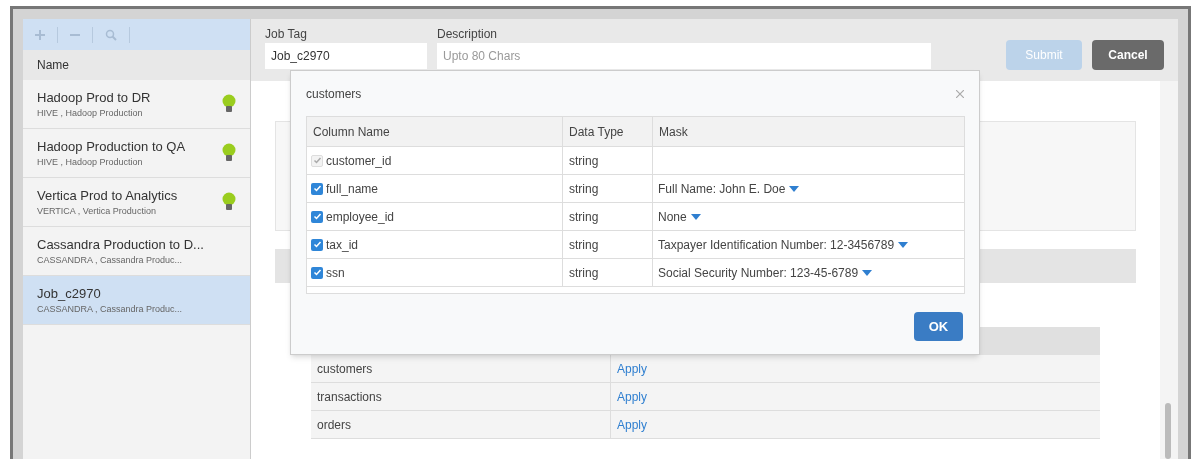 This screenshot has width=1199, height=459. What do you see at coordinates (461, 396) in the screenshot?
I see `table-cell: transactions` at bounding box center [461, 396].